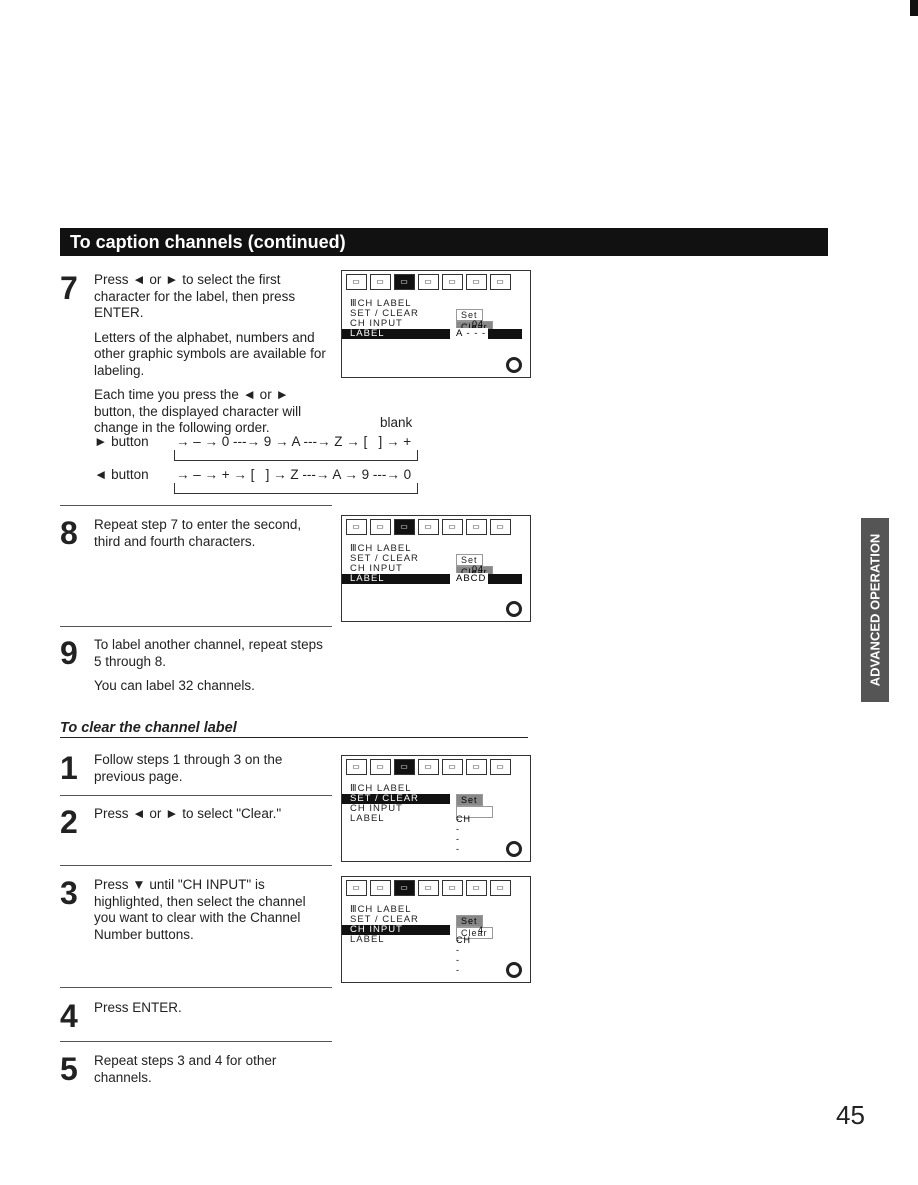 Image resolution: width=918 pixels, height=1185 pixels. What do you see at coordinates (444, 242) in the screenshot?
I see `section-header: To caption channels (continued)` at bounding box center [444, 242].